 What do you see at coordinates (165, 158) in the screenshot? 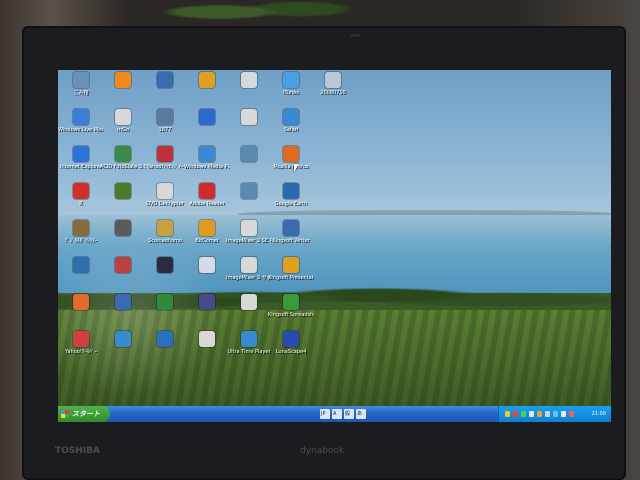
I see `desktop-icon: Yahoo!ﾒｯｾﾝｼﾞｬｰ` at bounding box center [165, 158].